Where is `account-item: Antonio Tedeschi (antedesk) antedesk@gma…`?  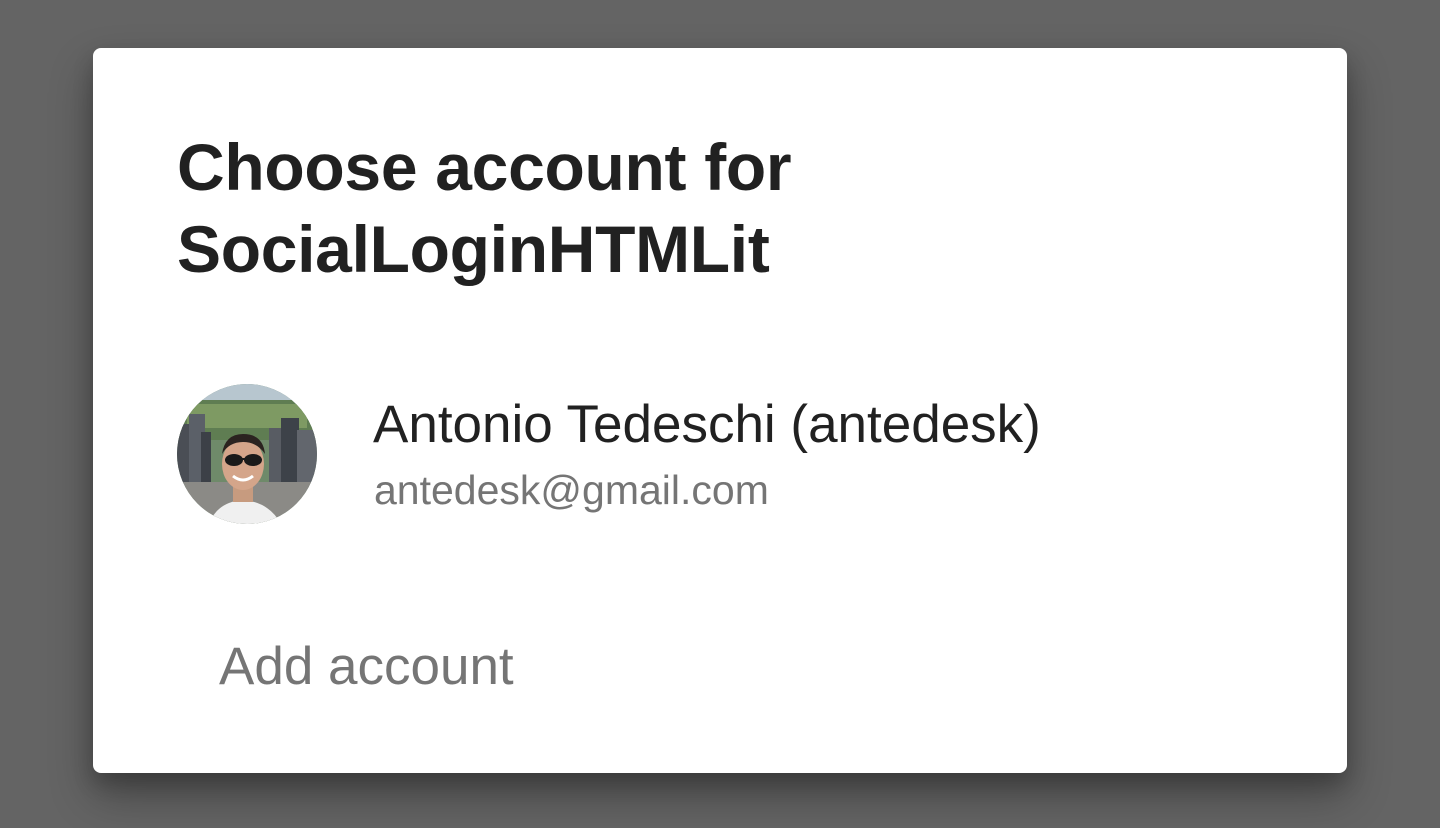
account-item: Antonio Tedeschi (antedesk) antedesk@gma… is located at coordinates (720, 454).